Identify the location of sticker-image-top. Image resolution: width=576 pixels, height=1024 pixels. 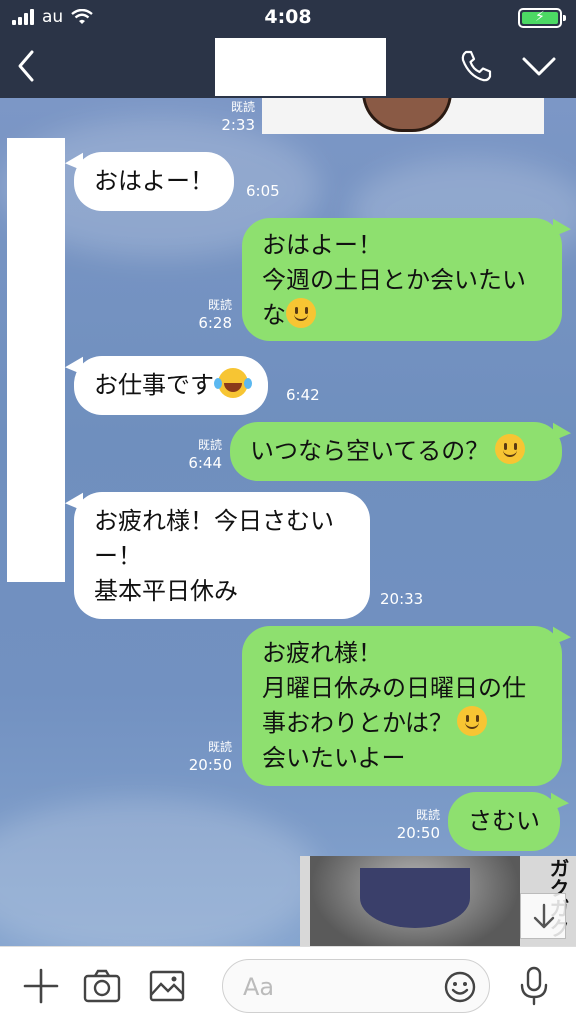
(403, 116).